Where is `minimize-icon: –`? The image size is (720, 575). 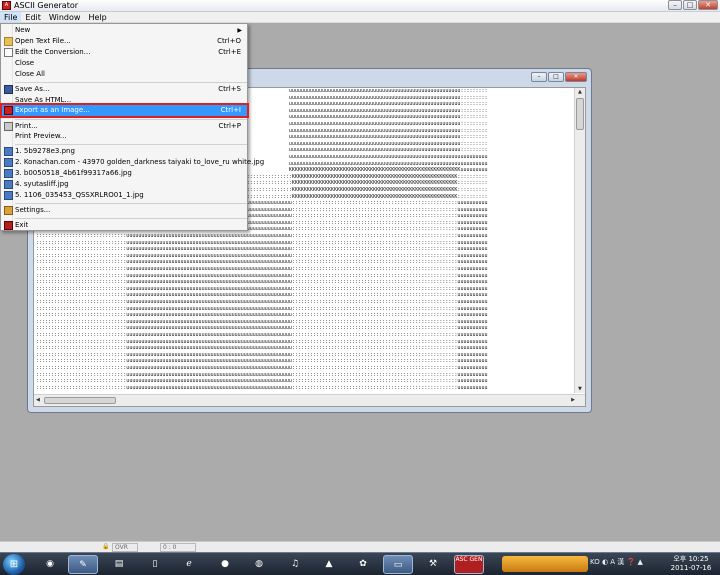 minimize-icon: – is located at coordinates (675, 5).